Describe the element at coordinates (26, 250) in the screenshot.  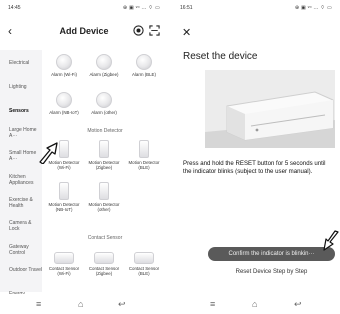
I see `sidebar-item-gateway: Gateway Control` at that location.